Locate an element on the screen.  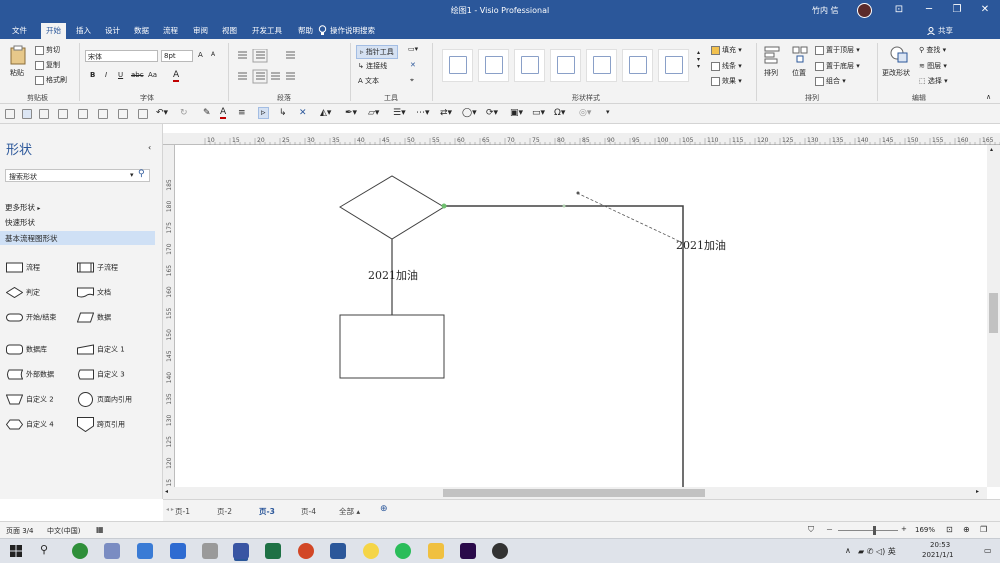
shadow-icon: ▱▾ is located at coordinates (373, 113).